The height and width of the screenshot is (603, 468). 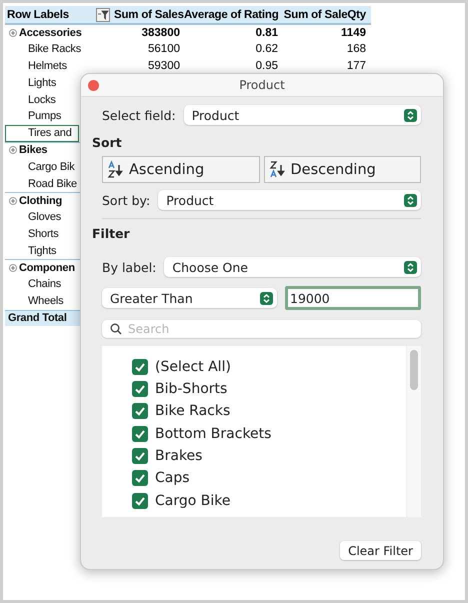 What do you see at coordinates (353, 32) in the screenshot?
I see `value-cell-text: 1149` at bounding box center [353, 32].